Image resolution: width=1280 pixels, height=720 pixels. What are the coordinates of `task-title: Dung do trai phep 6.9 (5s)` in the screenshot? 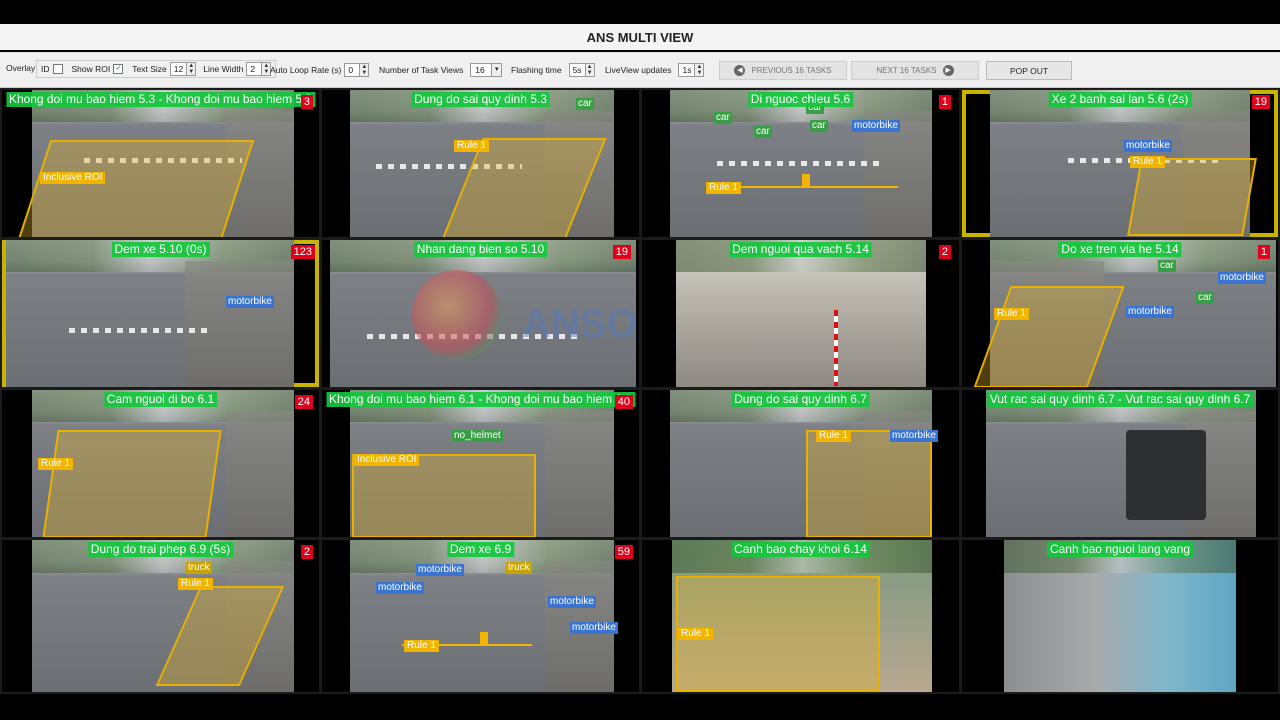 It's located at (160, 549).